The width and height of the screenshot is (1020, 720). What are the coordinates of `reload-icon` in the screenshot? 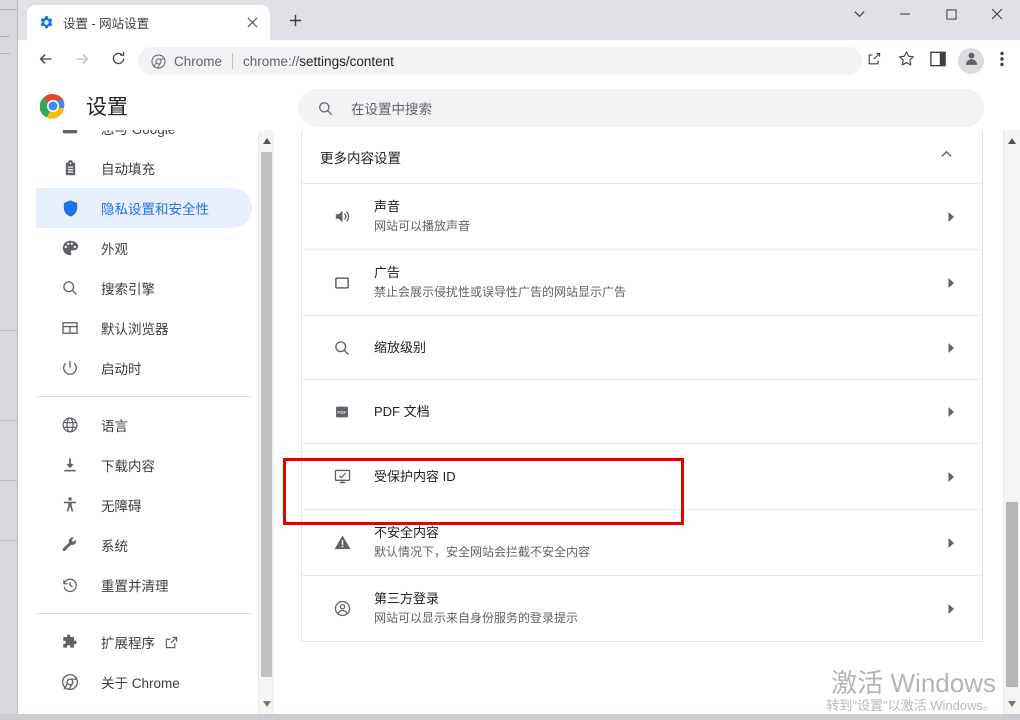 It's located at (118, 61).